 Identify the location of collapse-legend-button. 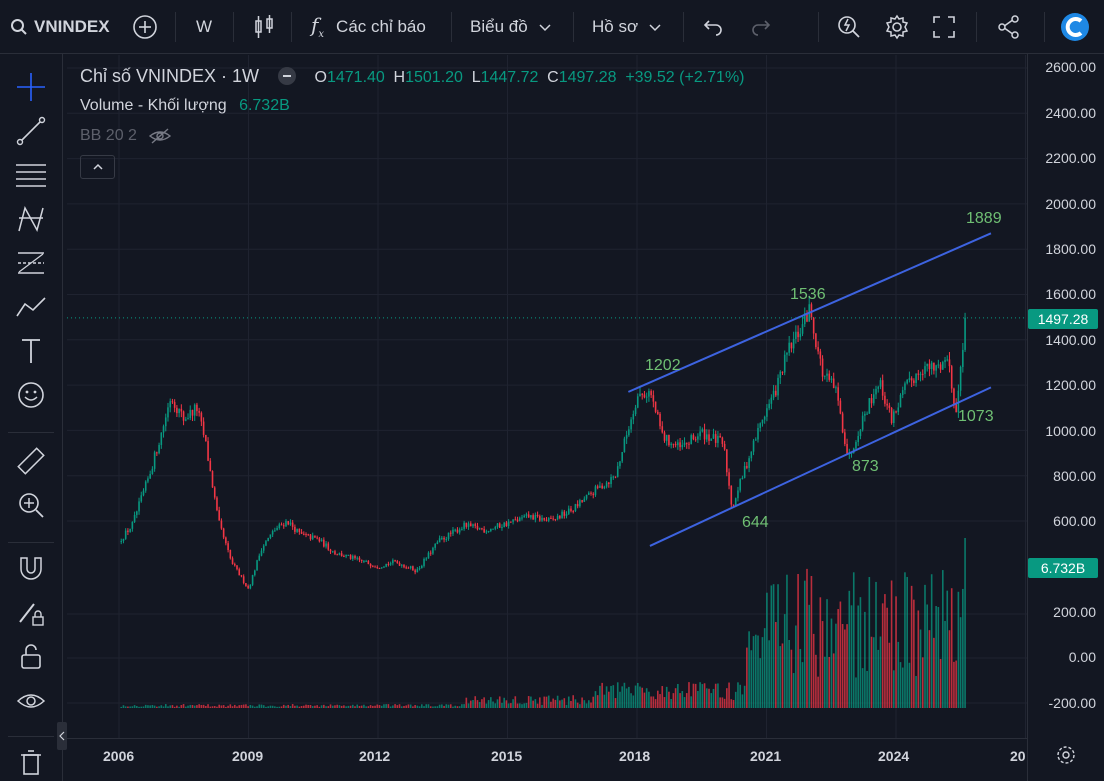
(97, 167).